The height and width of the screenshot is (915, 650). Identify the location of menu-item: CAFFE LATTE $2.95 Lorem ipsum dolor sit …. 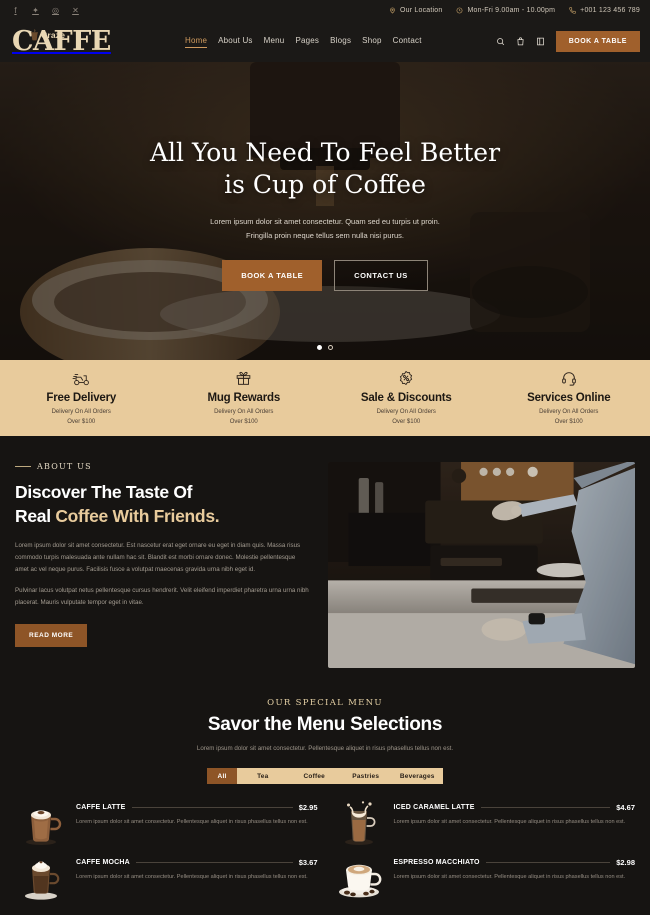
(166, 822).